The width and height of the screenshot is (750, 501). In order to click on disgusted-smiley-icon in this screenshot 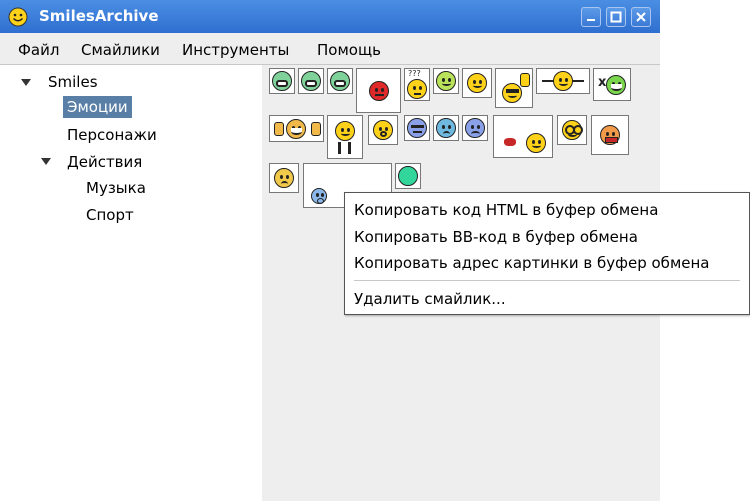, I will do `click(610, 135)`.